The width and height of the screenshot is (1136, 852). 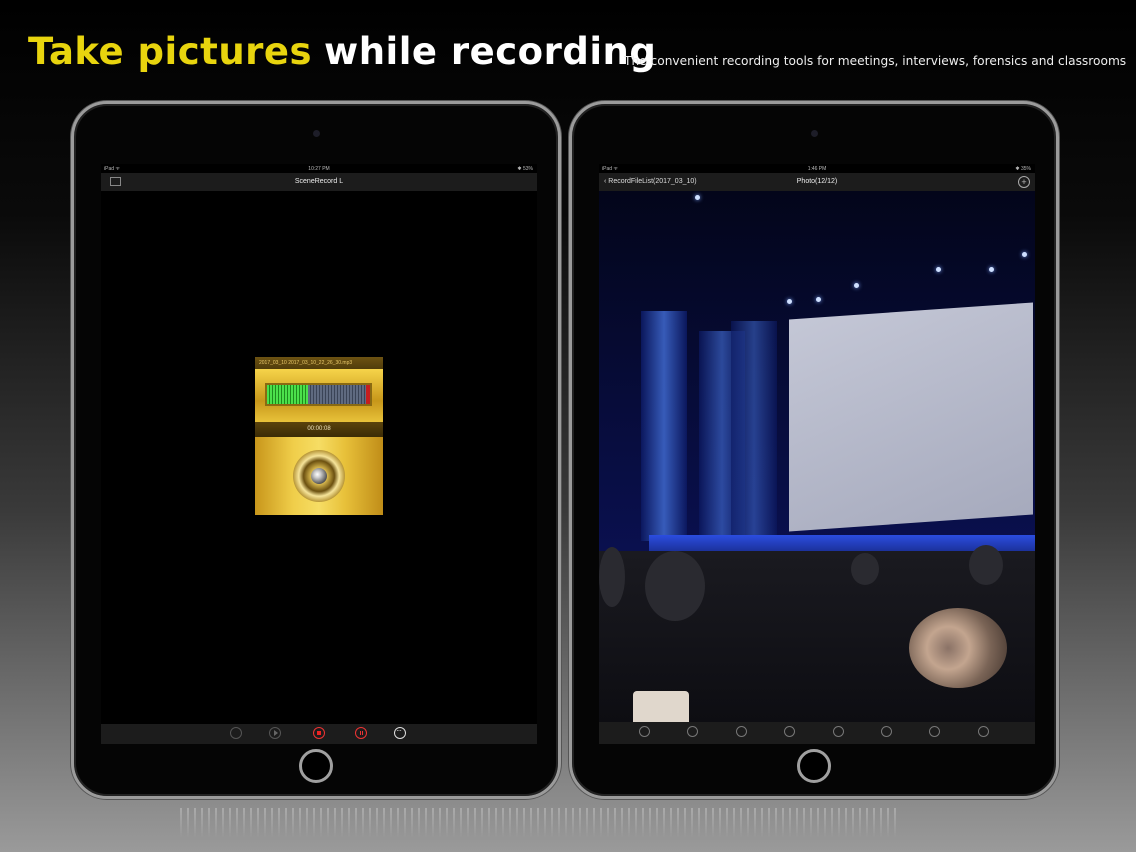 What do you see at coordinates (275, 733) in the screenshot?
I see `play-icon` at bounding box center [275, 733].